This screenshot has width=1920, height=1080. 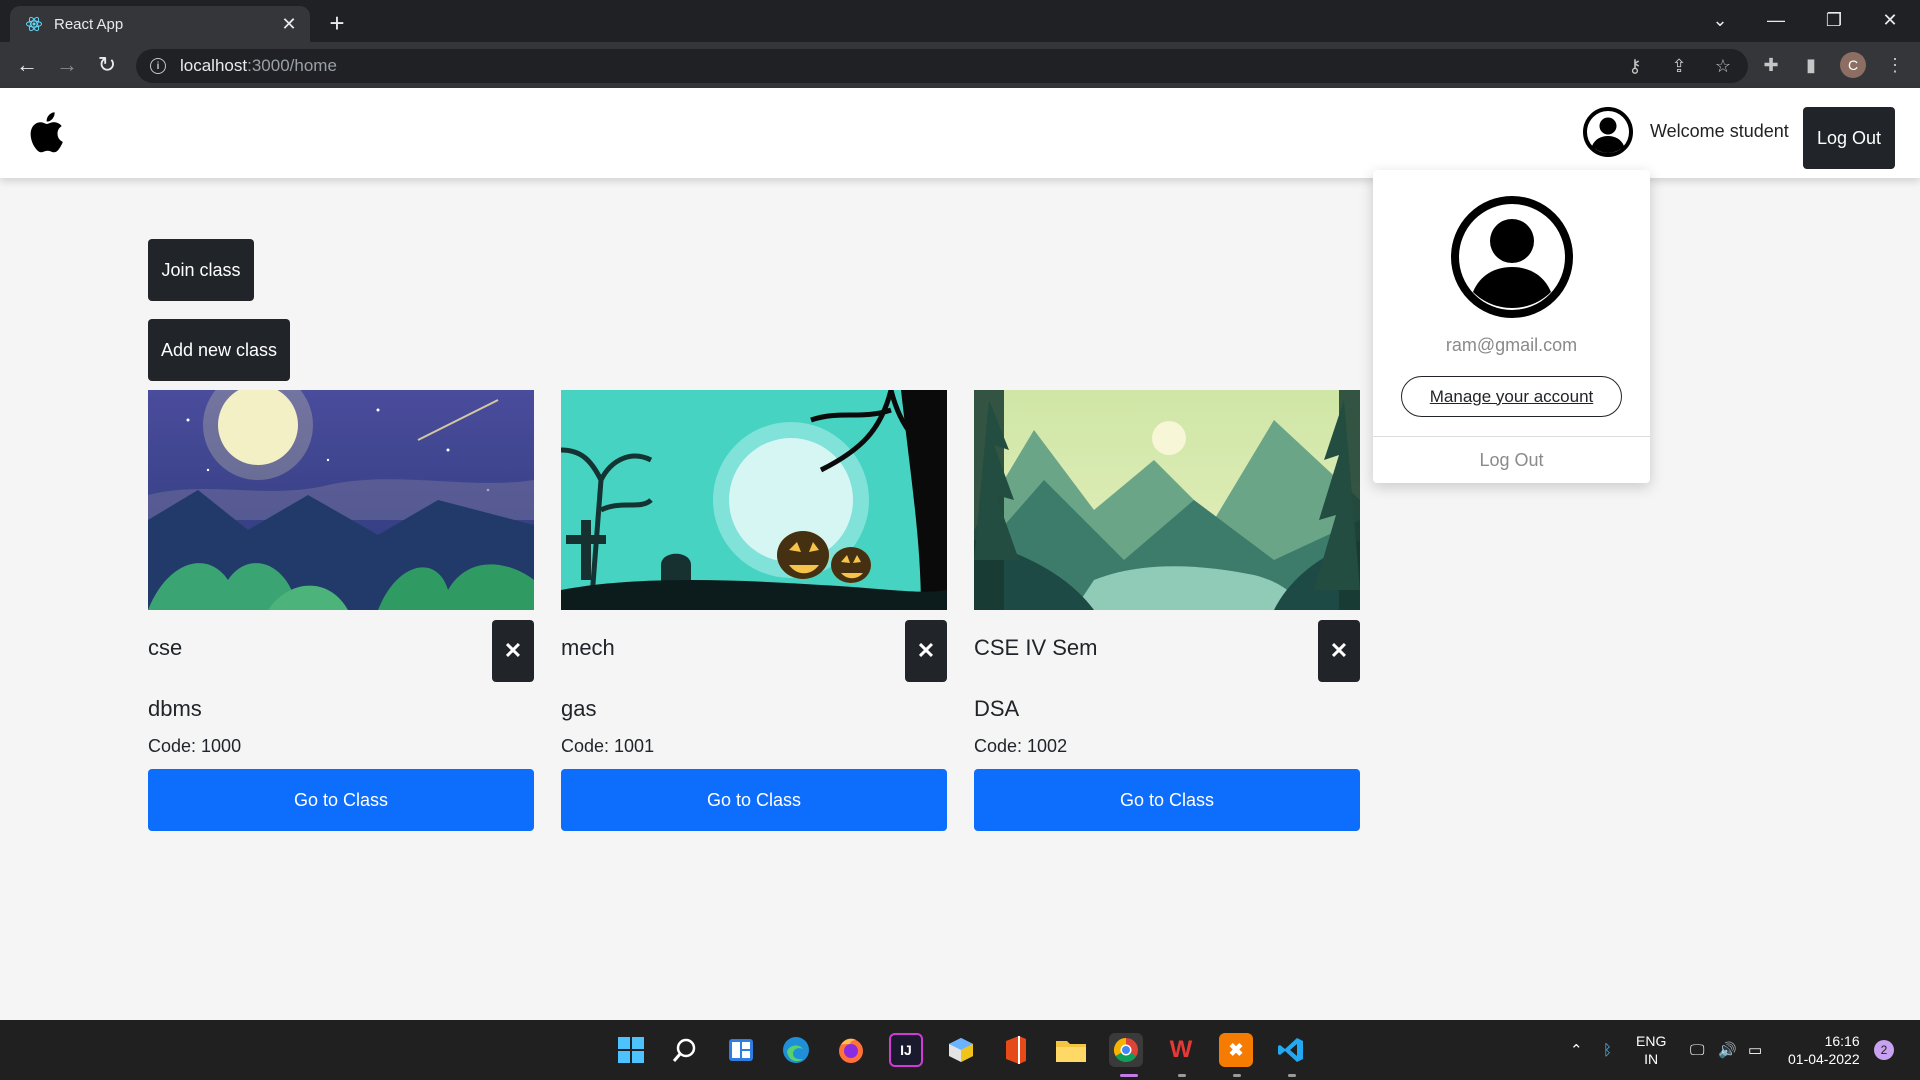 I want to click on volume-icon: 🔊, so click(x=1727, y=1050).